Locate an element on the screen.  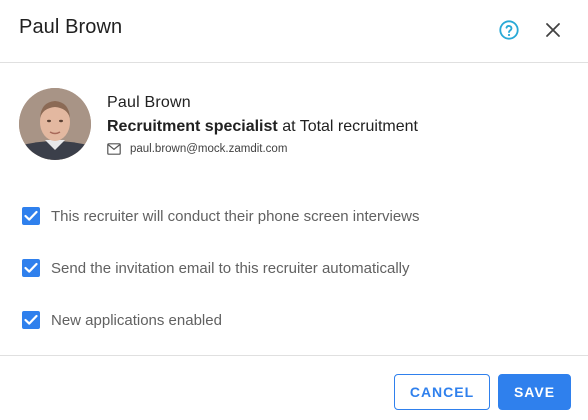
phone-screen-checkbox is located at coordinates (31, 216).